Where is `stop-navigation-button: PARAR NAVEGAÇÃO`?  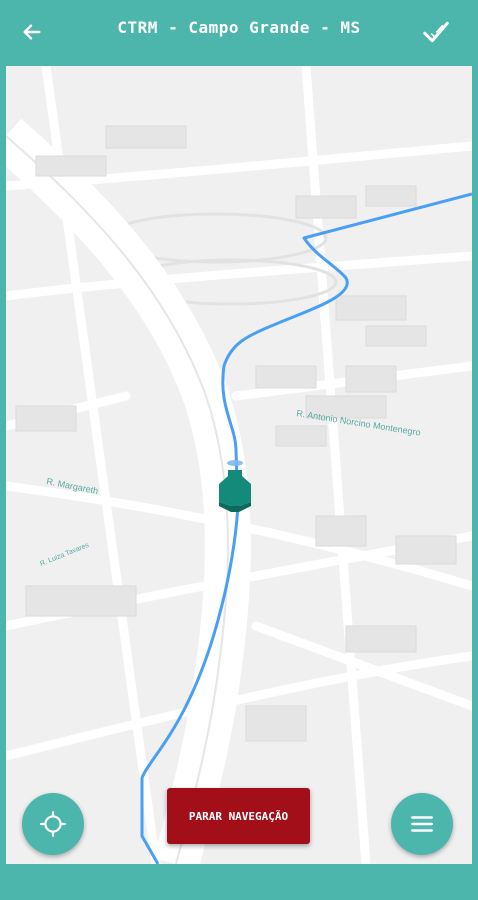 stop-navigation-button: PARAR NAVEGAÇÃO is located at coordinates (238, 816).